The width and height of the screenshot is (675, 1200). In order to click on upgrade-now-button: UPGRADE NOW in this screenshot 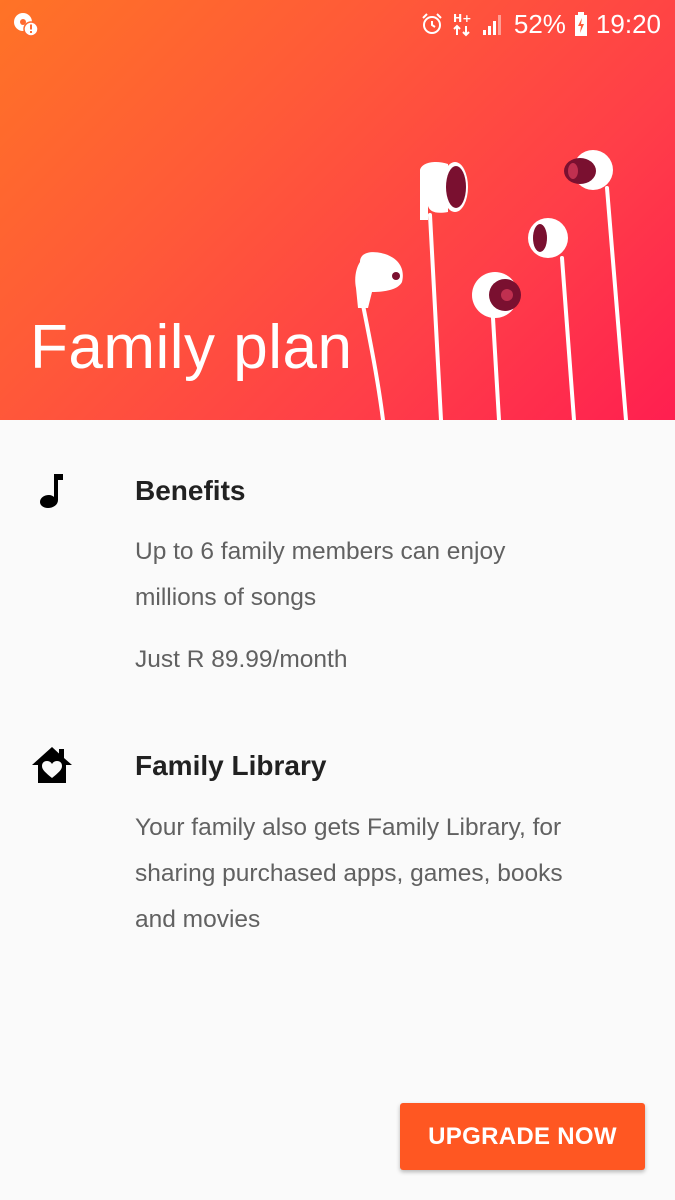, I will do `click(522, 1136)`.